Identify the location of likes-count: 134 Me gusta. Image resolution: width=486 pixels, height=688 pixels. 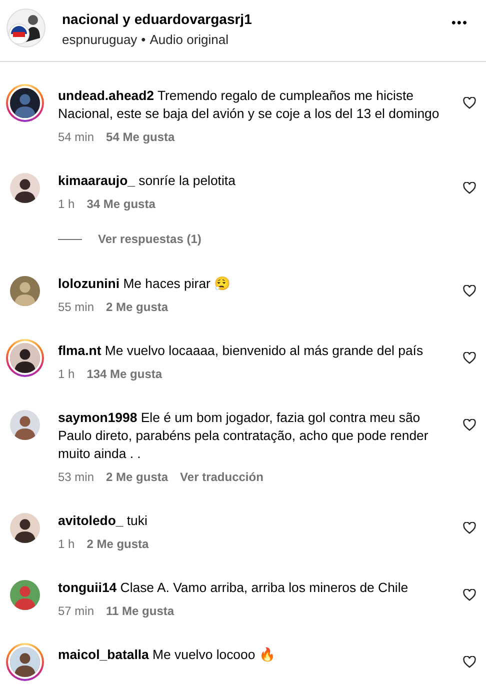
(124, 374).